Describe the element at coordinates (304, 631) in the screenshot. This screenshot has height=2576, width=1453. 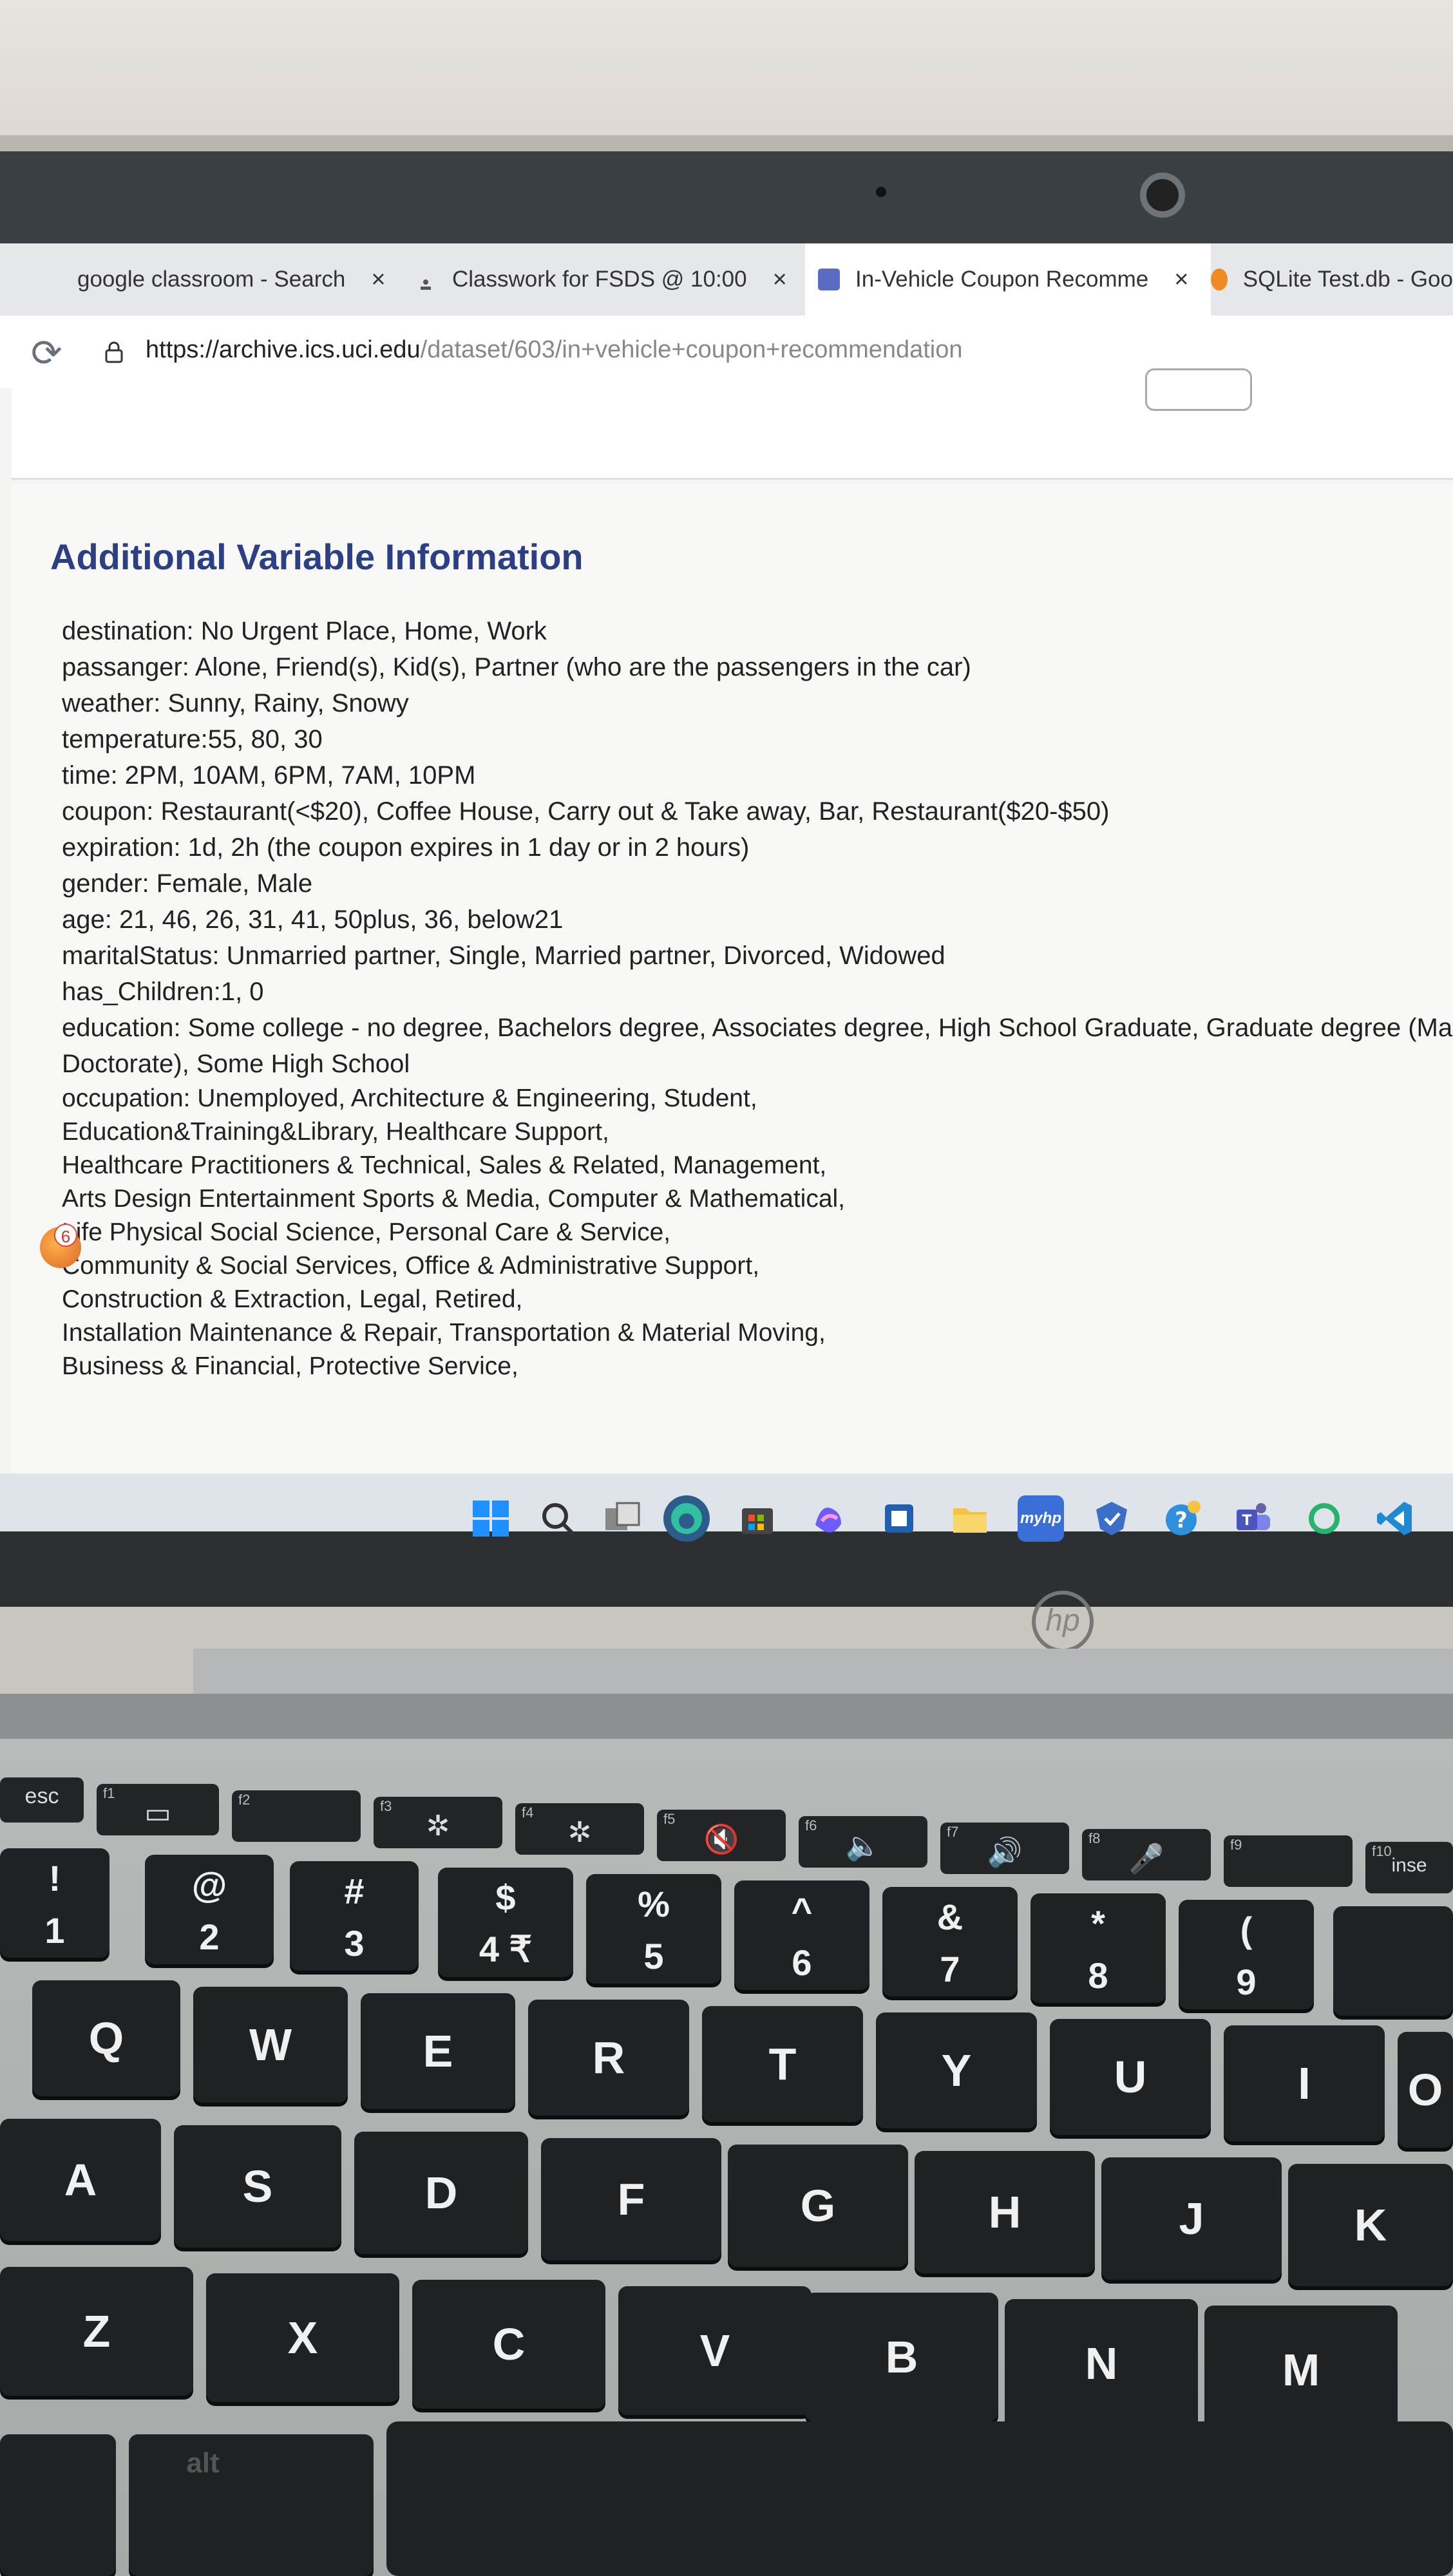
I see `variable-line: destination: No Urgent Place, Home, Work` at that location.